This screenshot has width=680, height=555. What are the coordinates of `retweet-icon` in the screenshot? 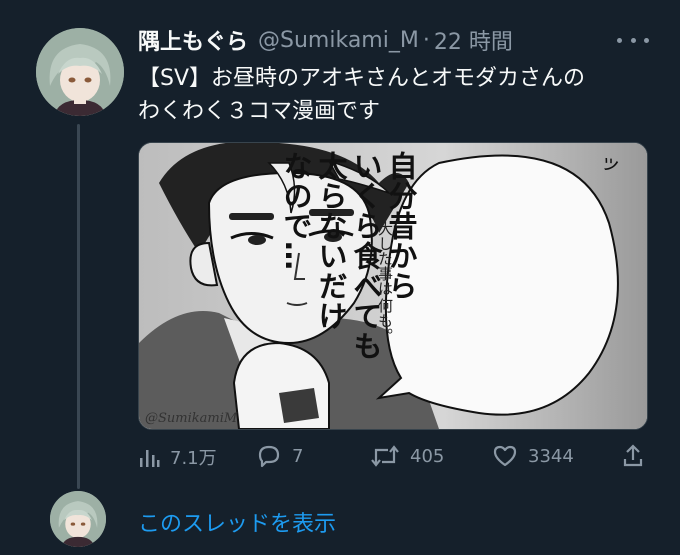 It's located at (385, 456).